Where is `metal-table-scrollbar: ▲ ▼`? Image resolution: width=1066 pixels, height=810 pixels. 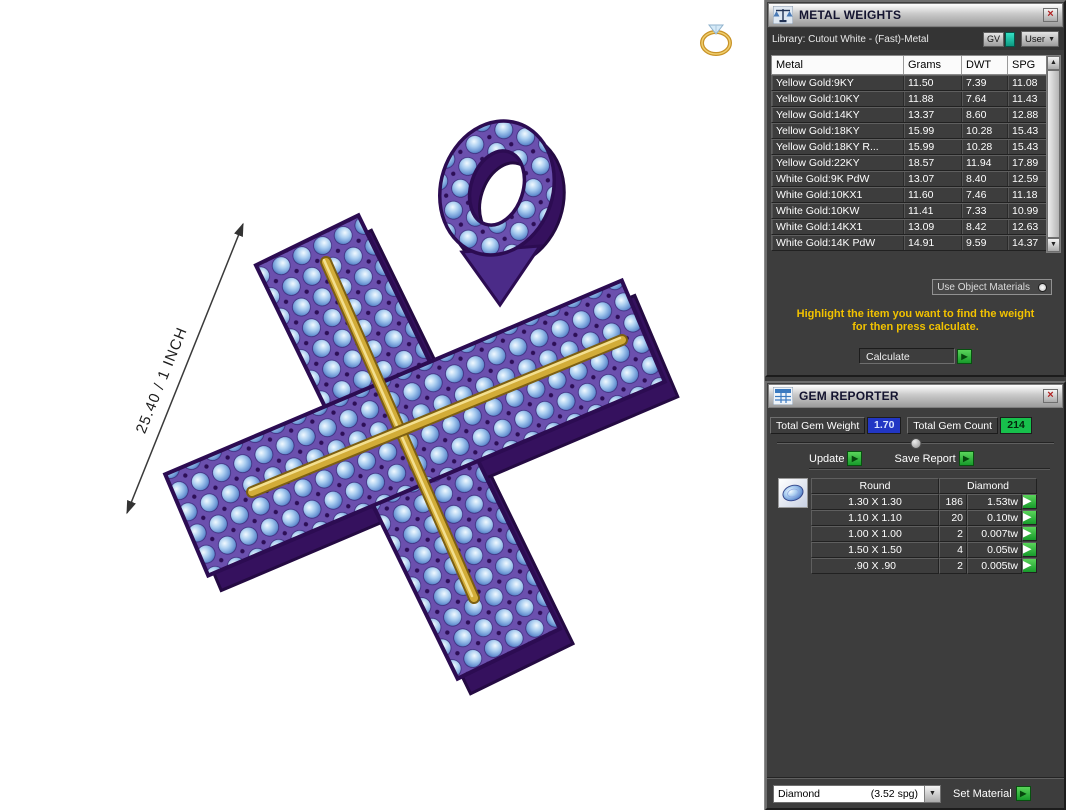 metal-table-scrollbar: ▲ ▼ is located at coordinates (1053, 154).